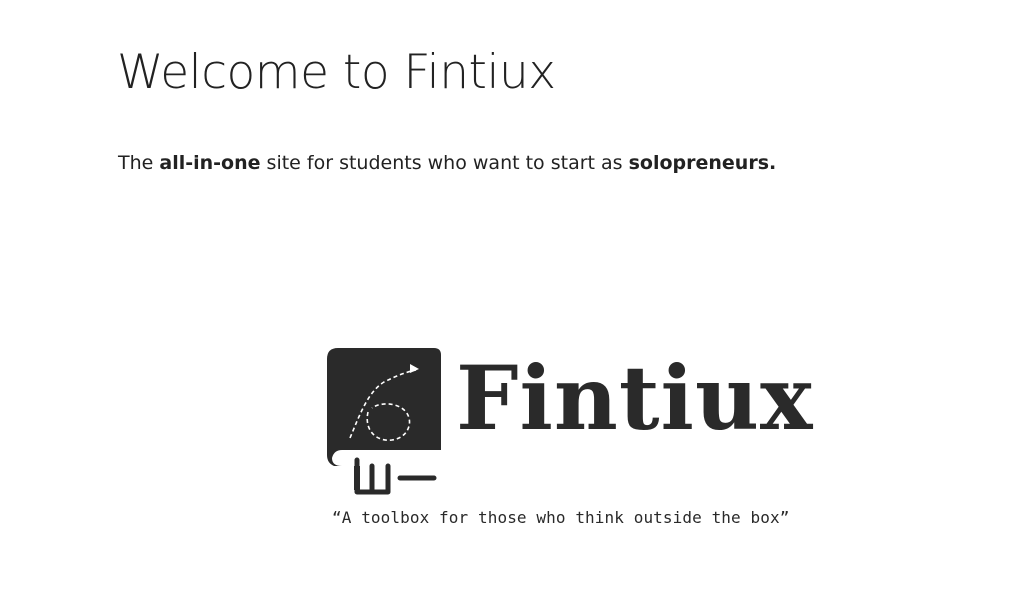 The image size is (1020, 589). I want to click on page-title: Welcome to Fintiux, so click(336, 72).